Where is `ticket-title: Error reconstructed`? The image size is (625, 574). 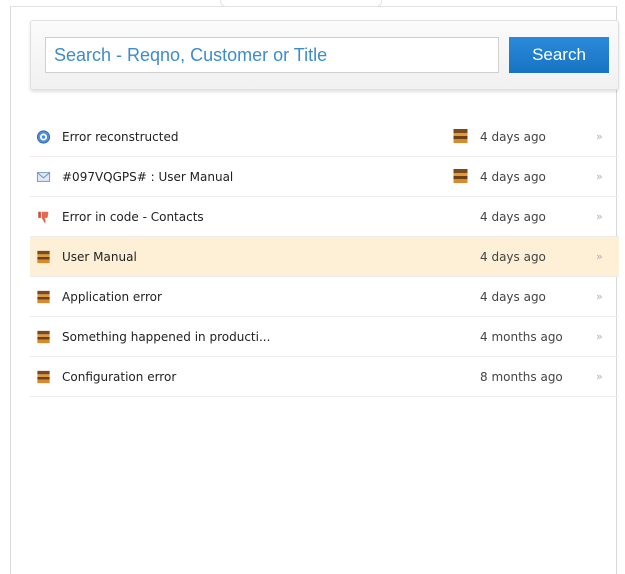 ticket-title: Error reconstructed is located at coordinates (120, 137).